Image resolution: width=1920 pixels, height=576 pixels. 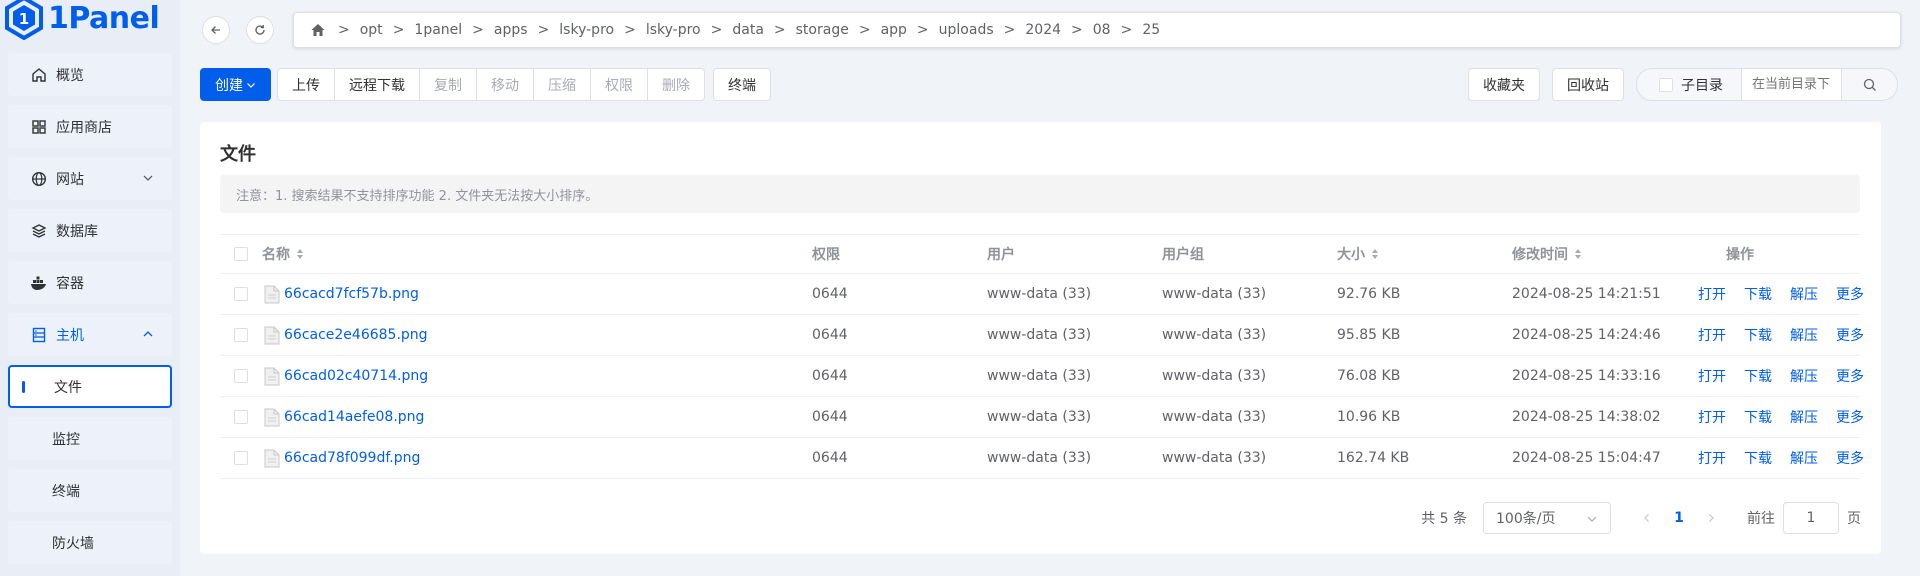 What do you see at coordinates (742, 84) in the screenshot?
I see `terminal-button: 终端` at bounding box center [742, 84].